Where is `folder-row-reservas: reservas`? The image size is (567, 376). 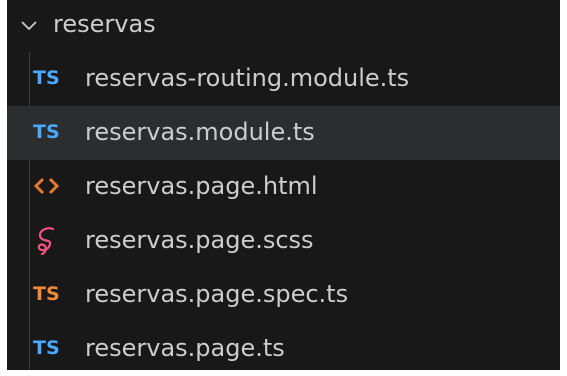 folder-row-reservas: reservas is located at coordinates (283, 26).